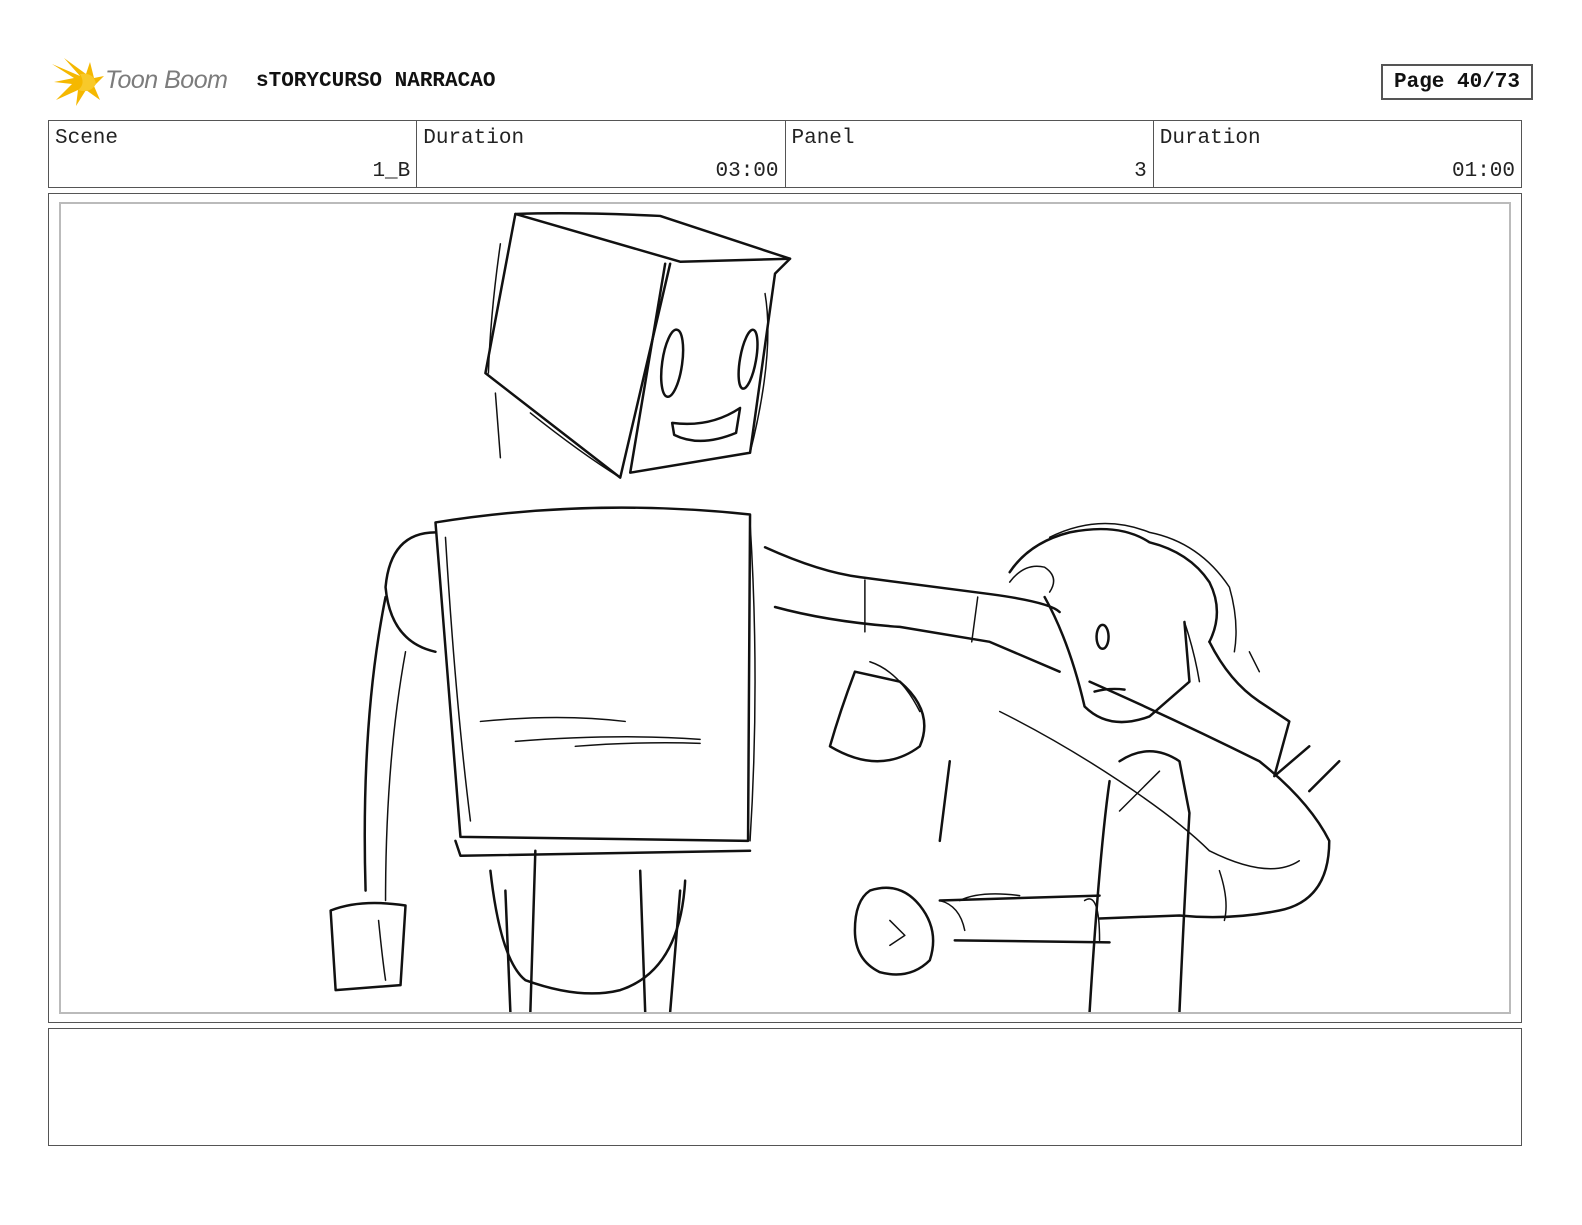 Image resolution: width=1582 pixels, height=1225 pixels. Describe the element at coordinates (1137, 881) in the screenshot. I see `girl-body-sketch` at that location.